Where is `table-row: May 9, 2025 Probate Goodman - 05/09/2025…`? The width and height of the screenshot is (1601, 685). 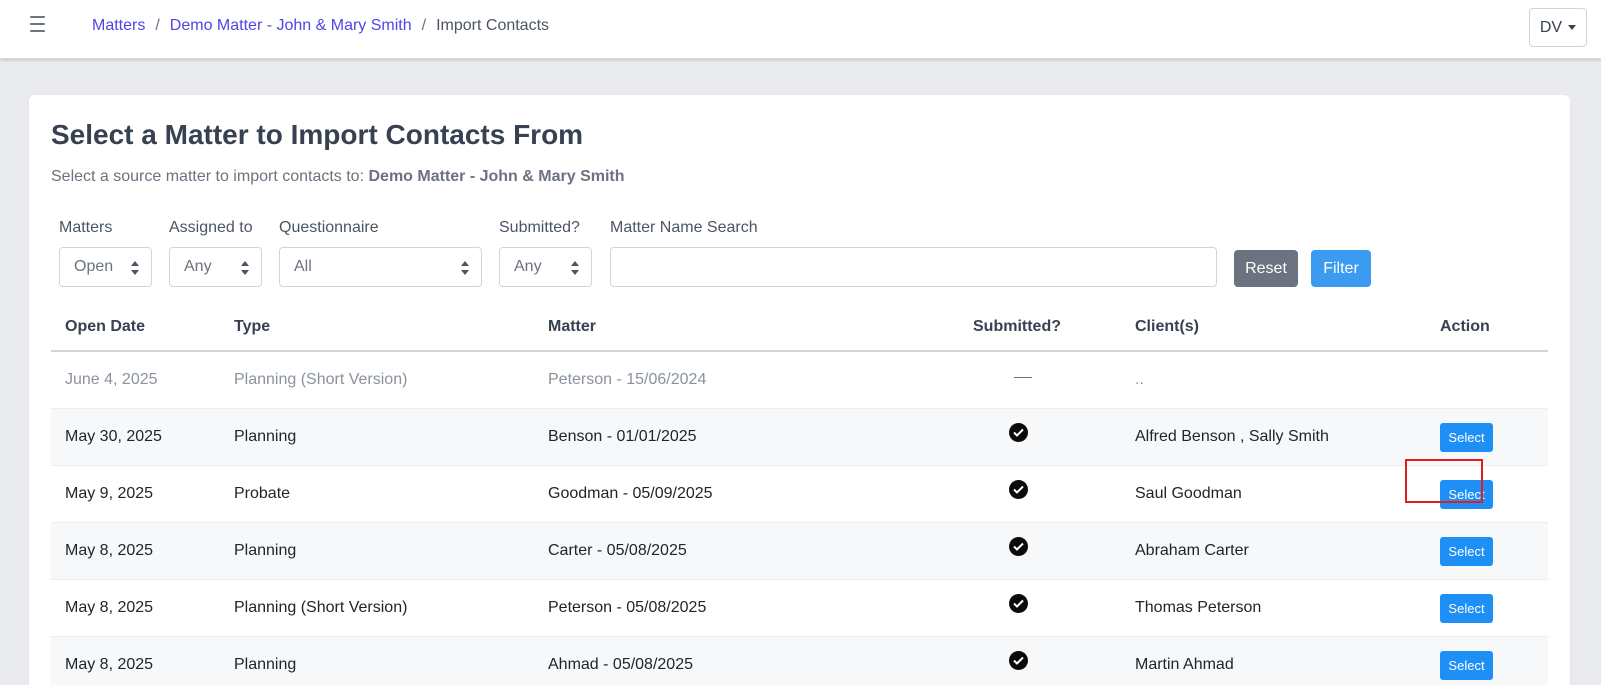
table-row: May 9, 2025 Probate Goodman - 05/09/2025… is located at coordinates (799, 494).